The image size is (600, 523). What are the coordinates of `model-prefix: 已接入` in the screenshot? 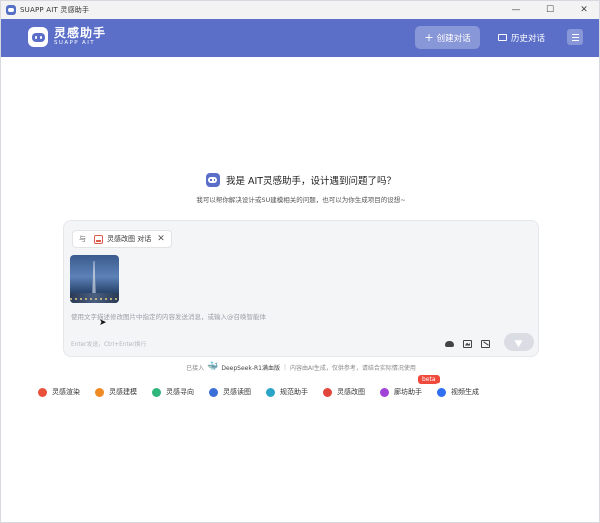 It's located at (195, 368).